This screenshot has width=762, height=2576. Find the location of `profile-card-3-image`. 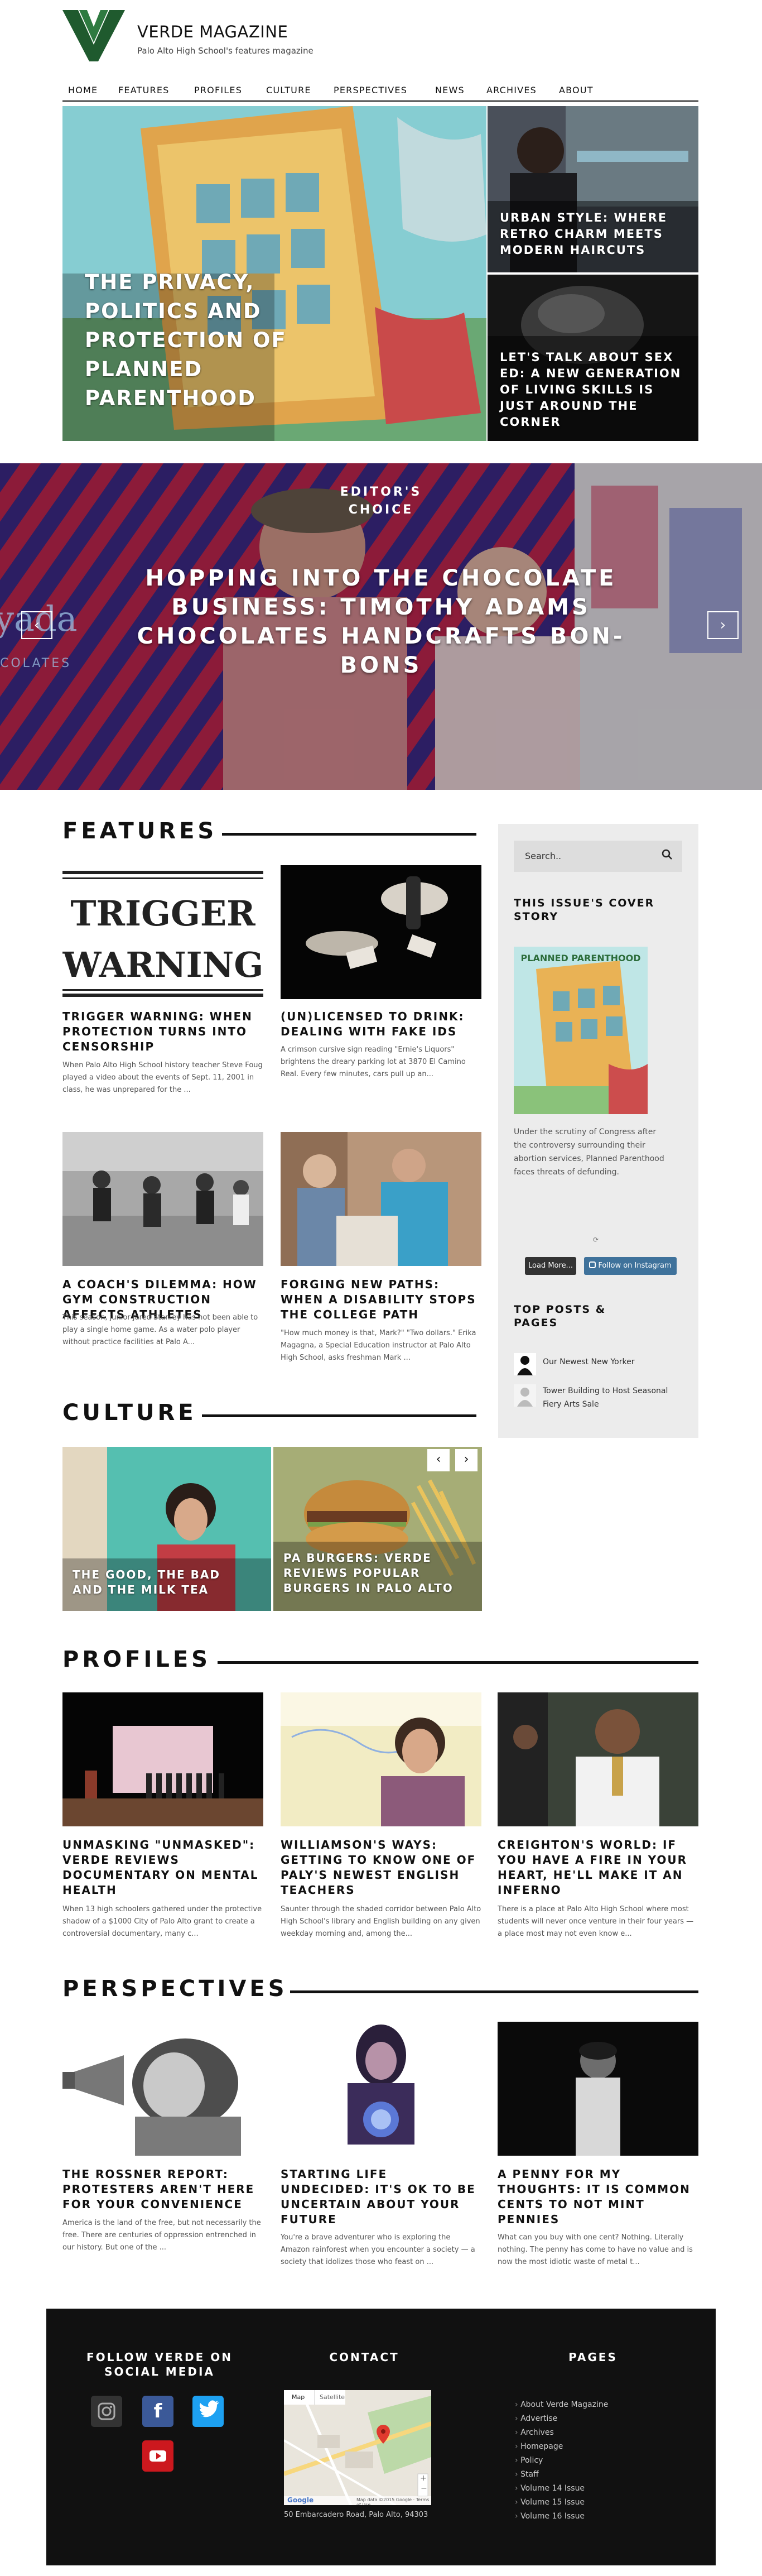

profile-card-3-image is located at coordinates (598, 1759).